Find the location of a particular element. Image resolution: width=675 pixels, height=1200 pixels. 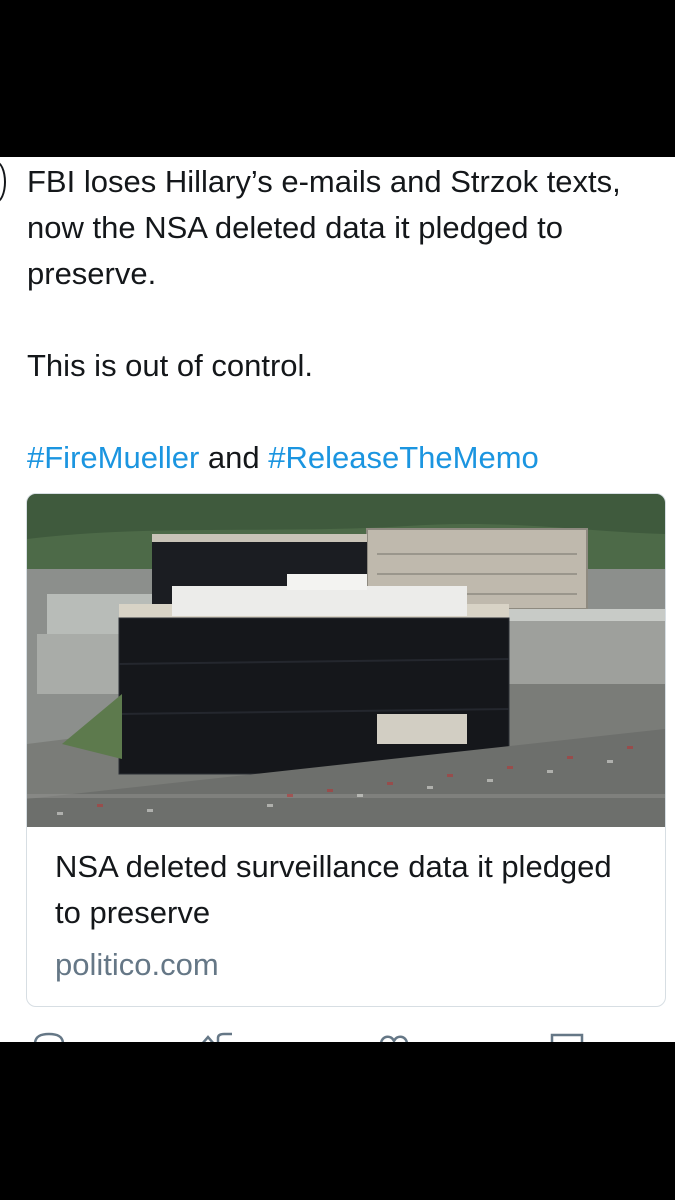

avatar is located at coordinates (3, 182).